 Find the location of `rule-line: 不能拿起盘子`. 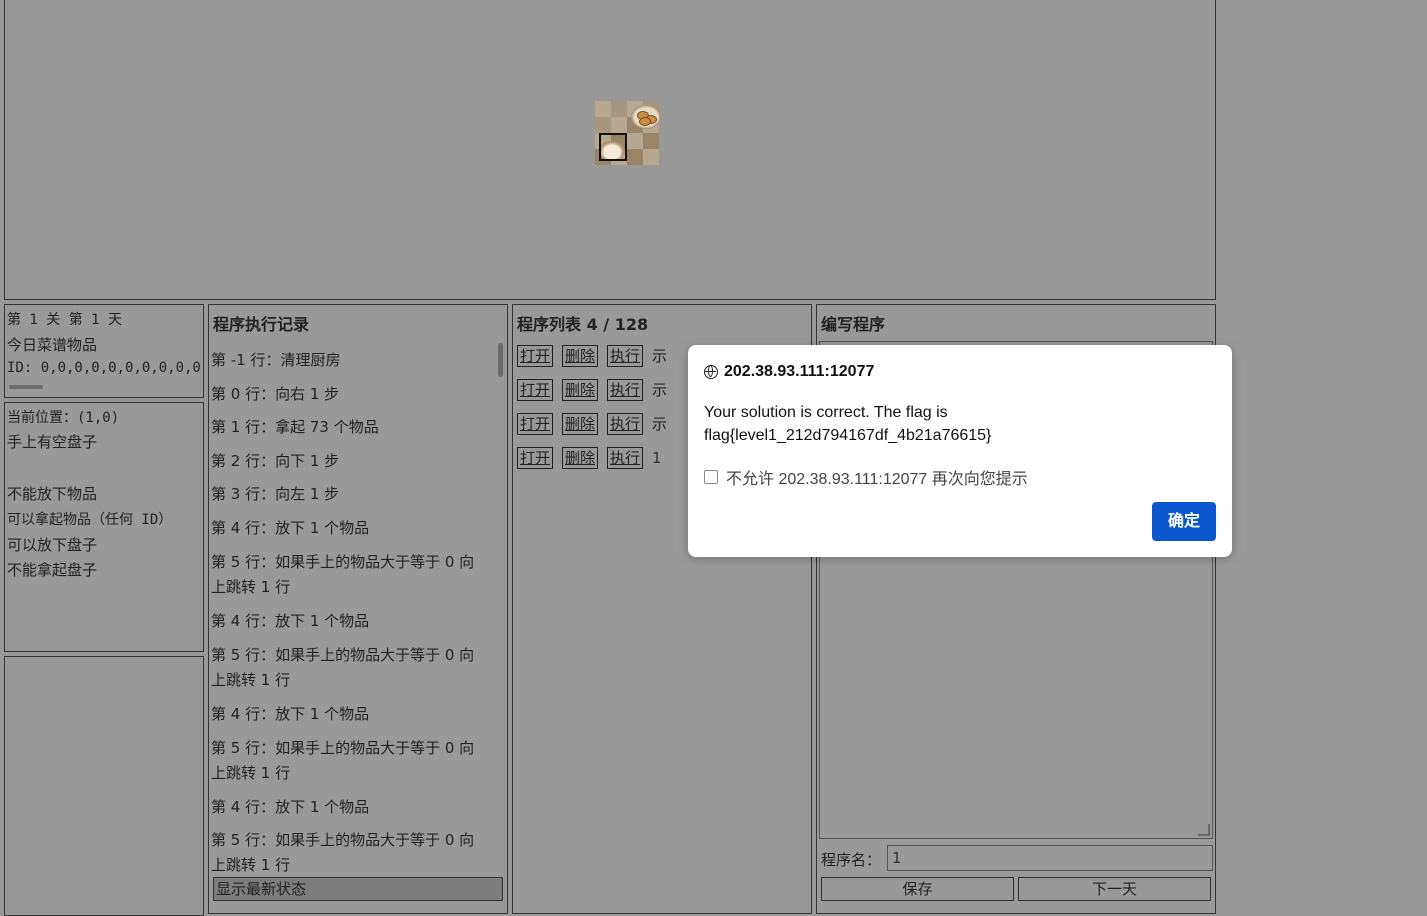

rule-line: 不能拿起盘子 is located at coordinates (52, 570).